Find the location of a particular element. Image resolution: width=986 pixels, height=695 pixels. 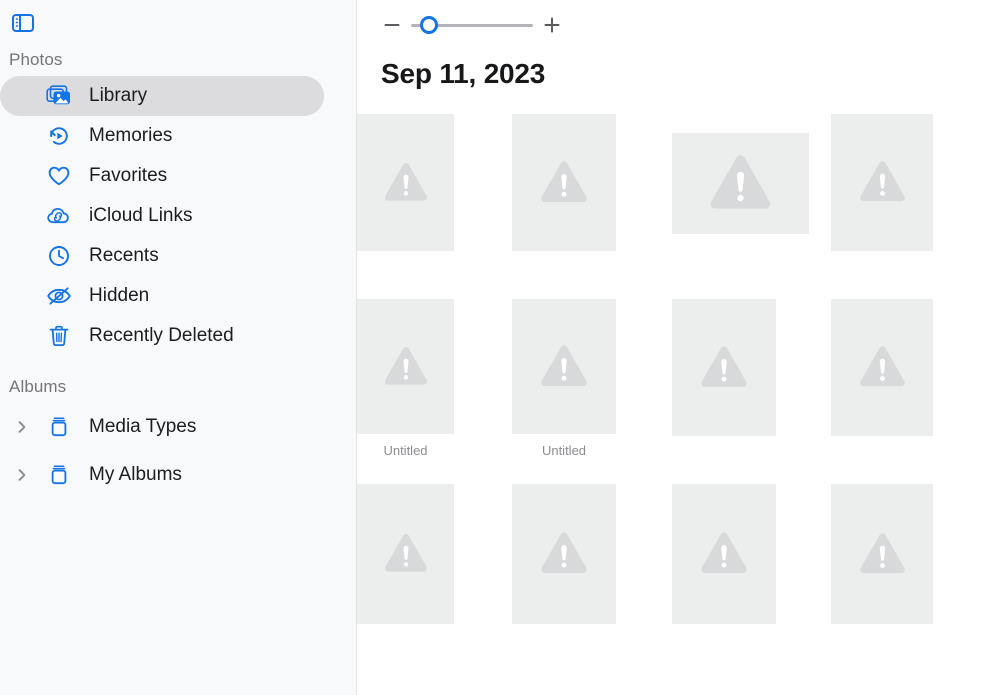

minus-icon is located at coordinates (392, 25).